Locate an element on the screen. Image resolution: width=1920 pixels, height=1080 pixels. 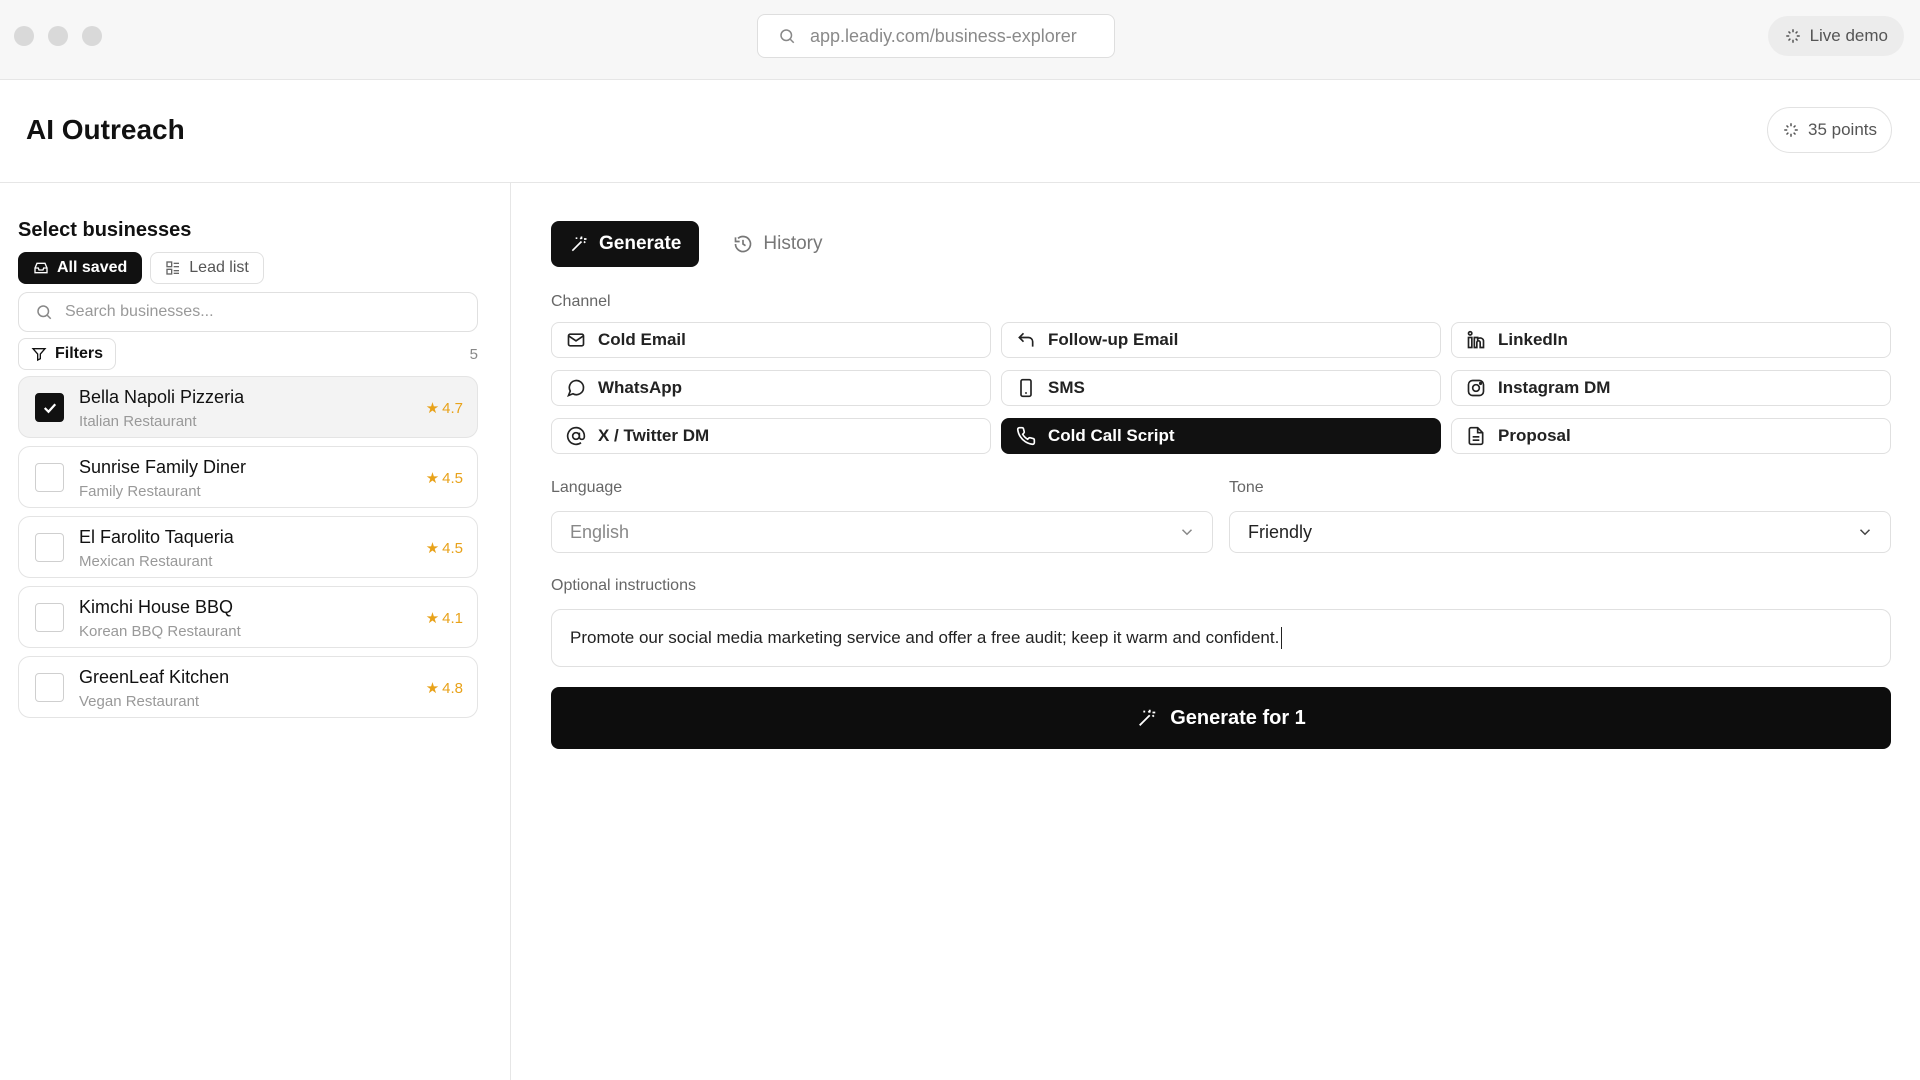
live-demo-label: Live demo is located at coordinates (1848, 35).